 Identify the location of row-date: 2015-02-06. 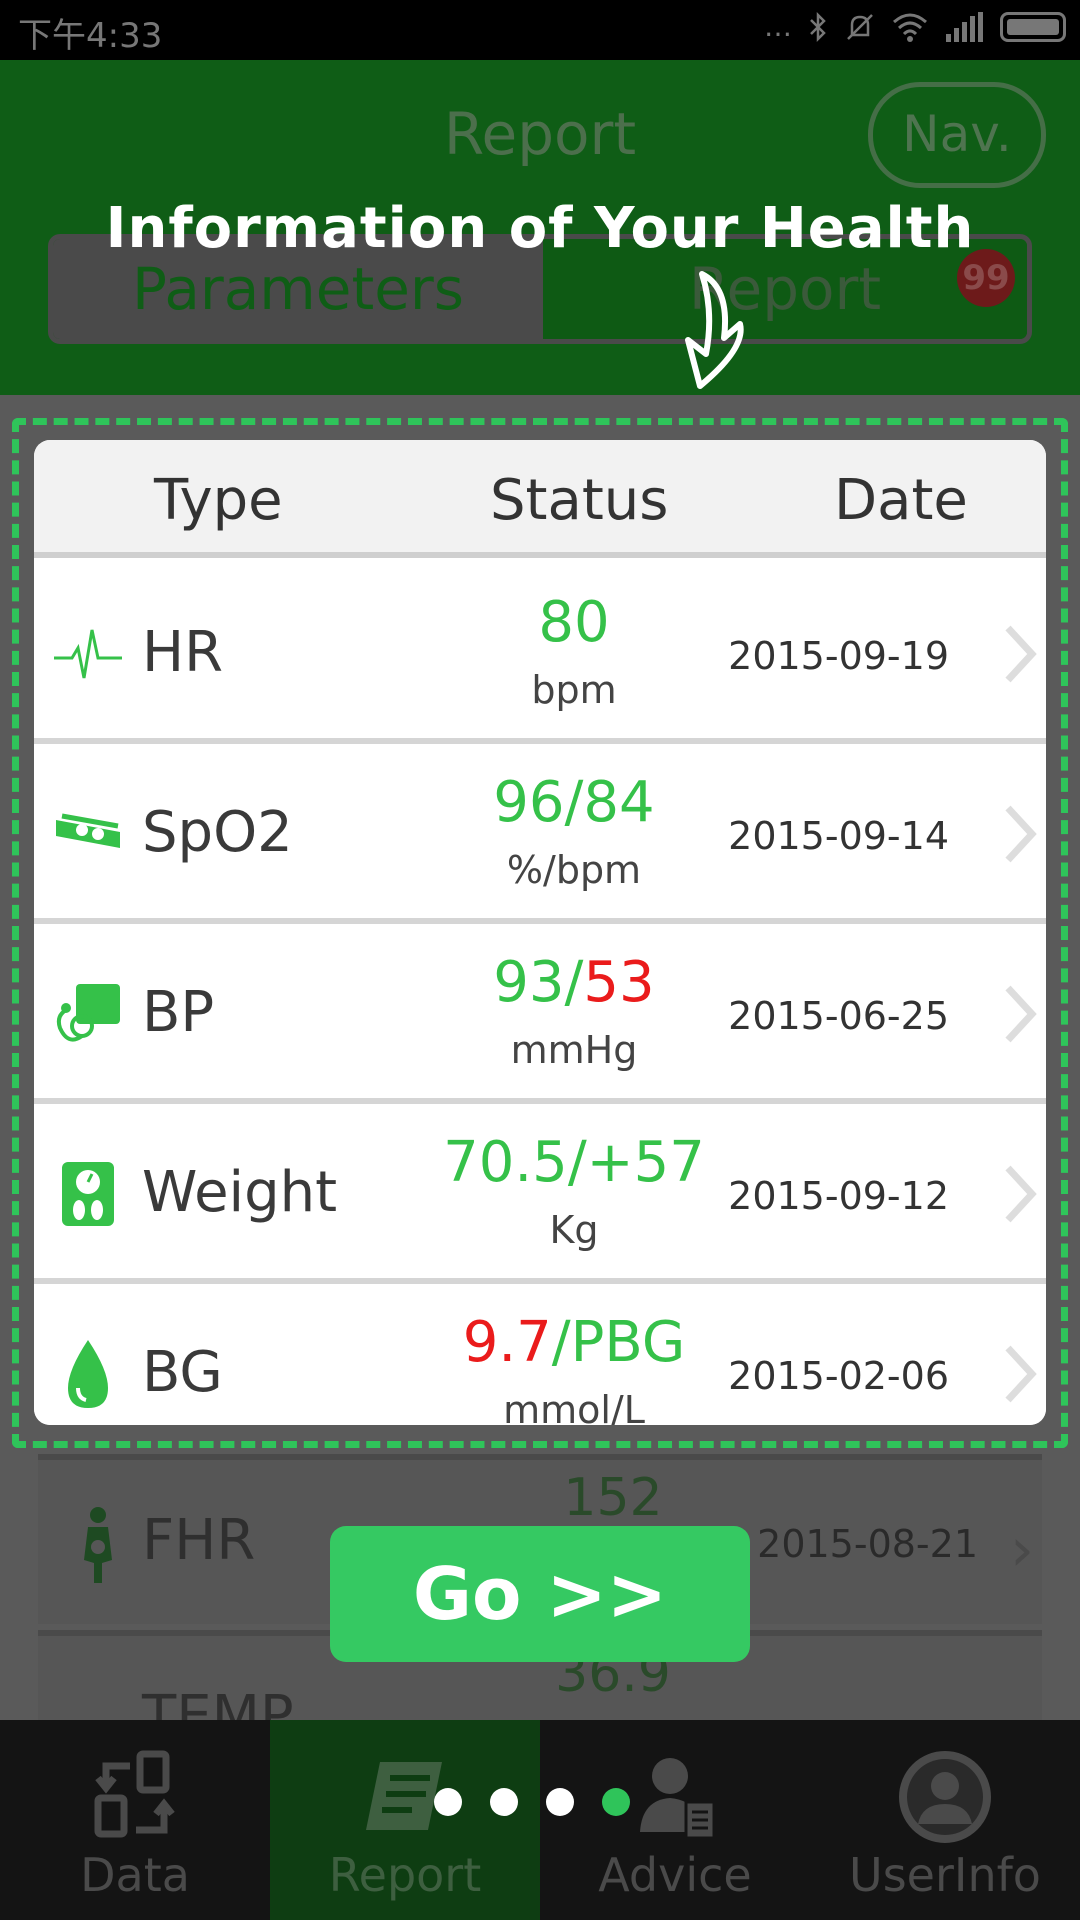
(838, 1376).